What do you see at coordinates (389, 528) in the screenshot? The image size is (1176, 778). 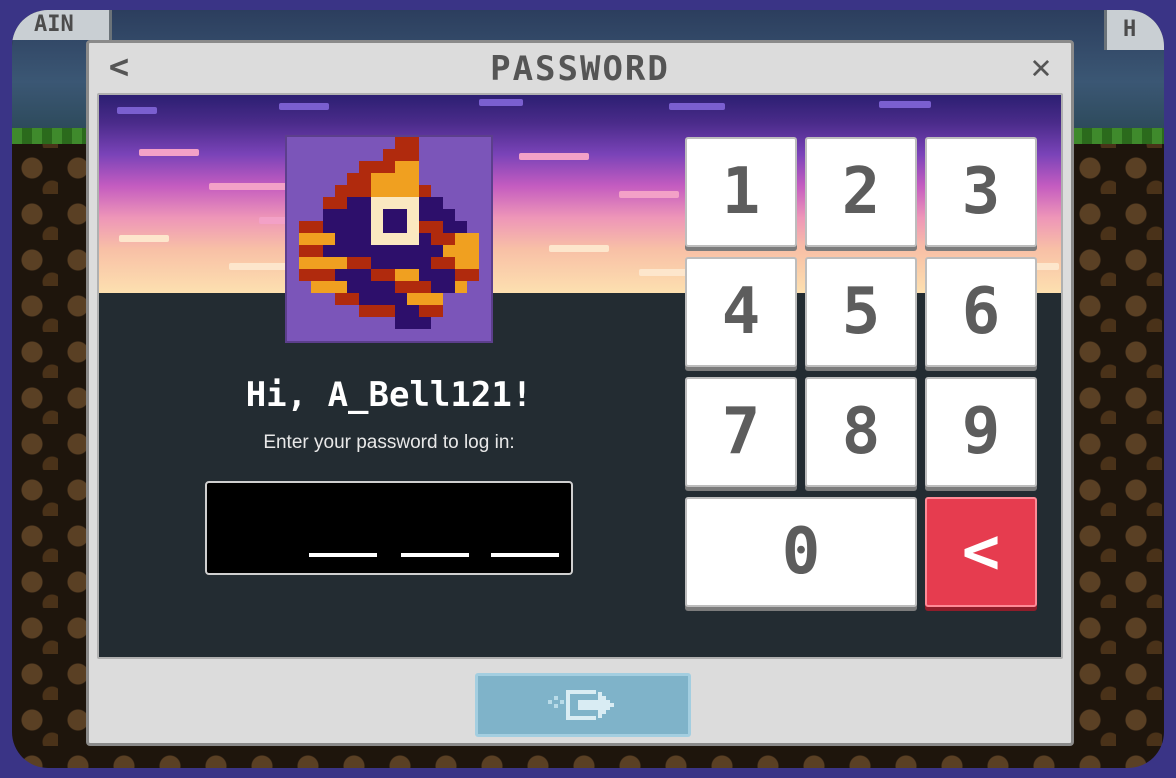 I see `password-input` at bounding box center [389, 528].